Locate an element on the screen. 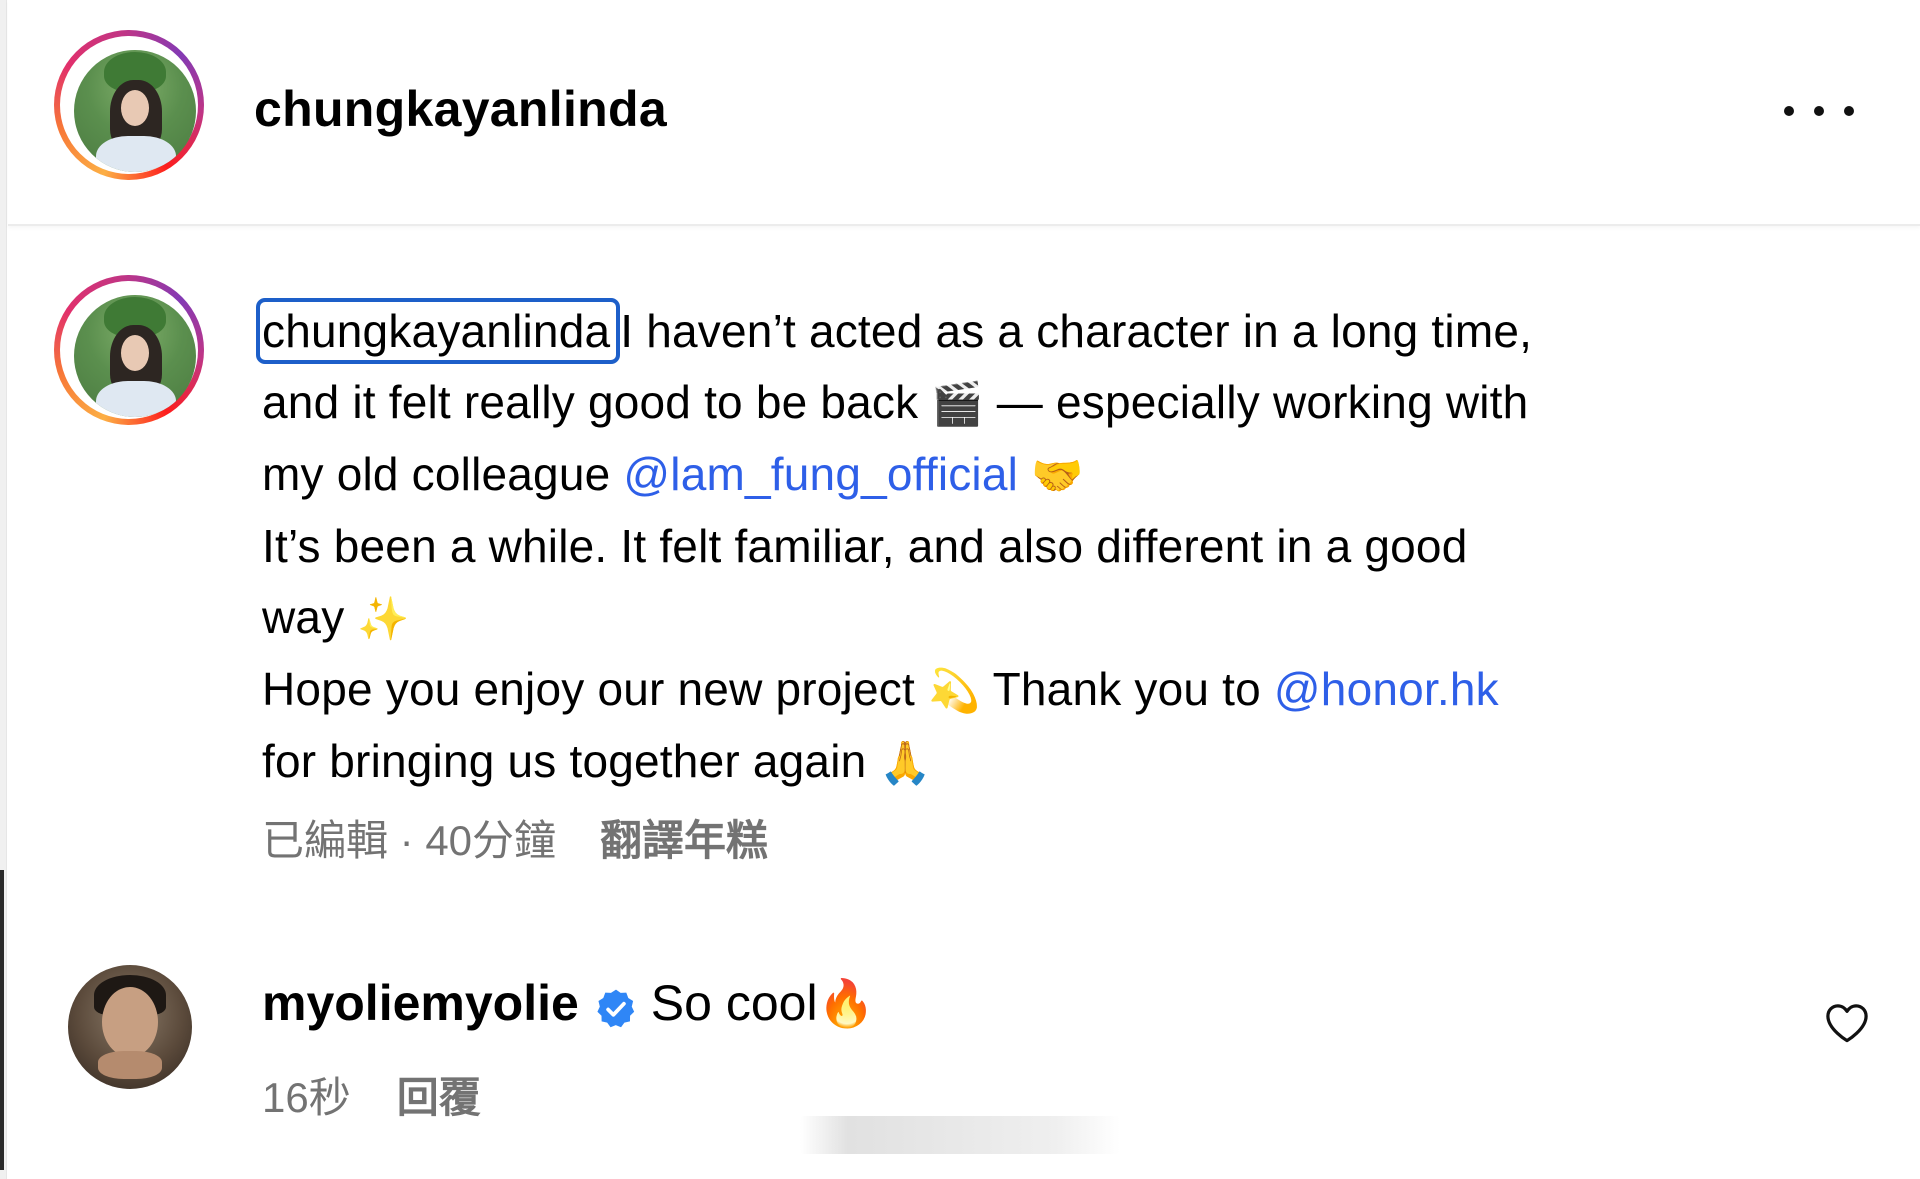 The height and width of the screenshot is (1179, 1920). caption-text: Hope you enjoy our new project is located at coordinates (595, 689).